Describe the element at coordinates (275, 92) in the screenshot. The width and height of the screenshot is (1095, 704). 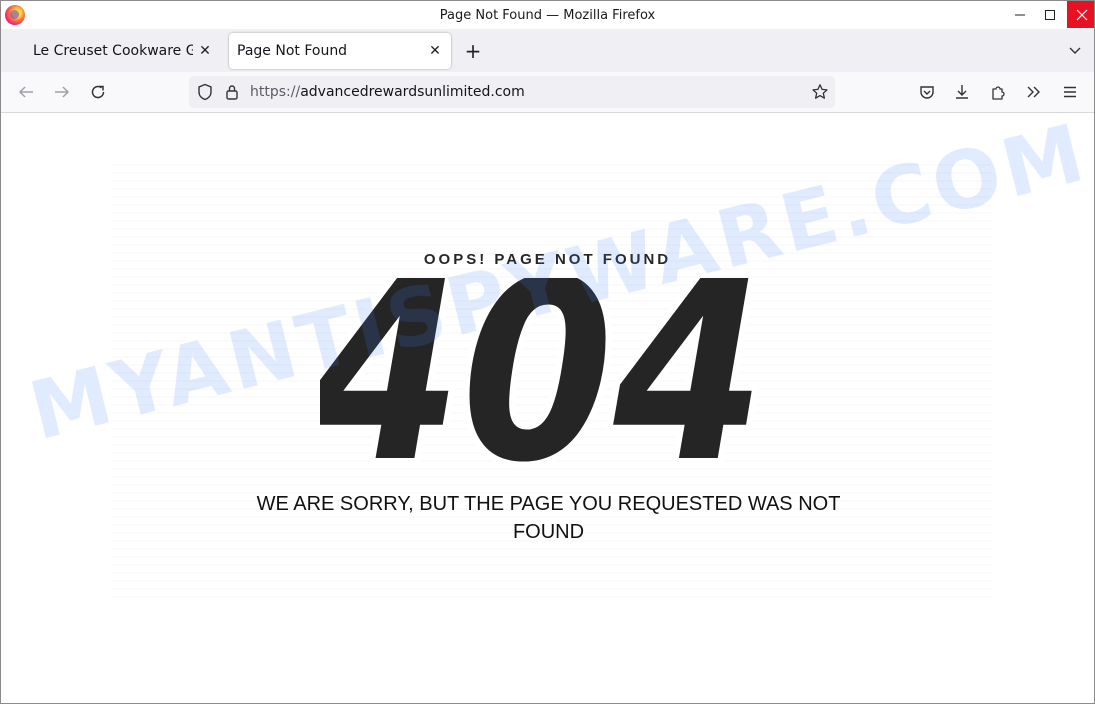
I see `url-protocol: https://` at that location.